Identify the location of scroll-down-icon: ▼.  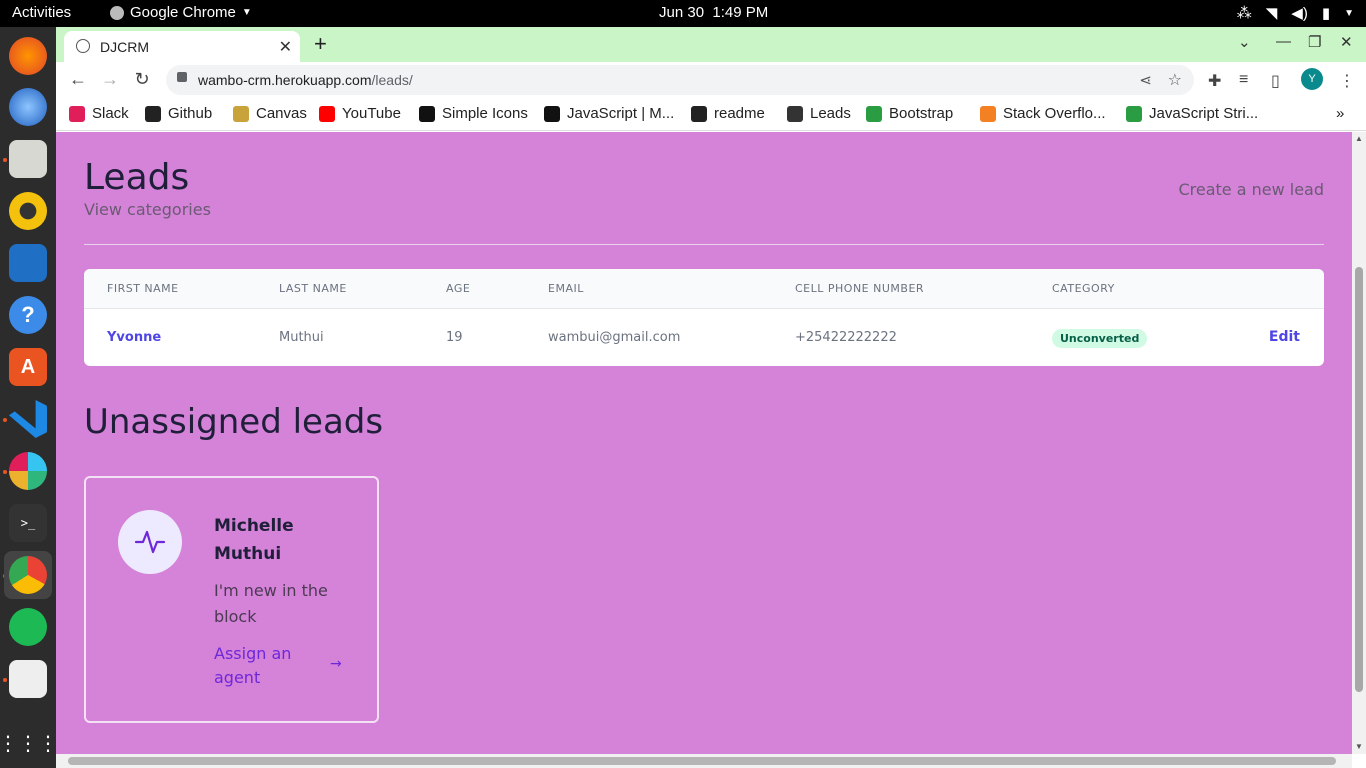
(1359, 746).